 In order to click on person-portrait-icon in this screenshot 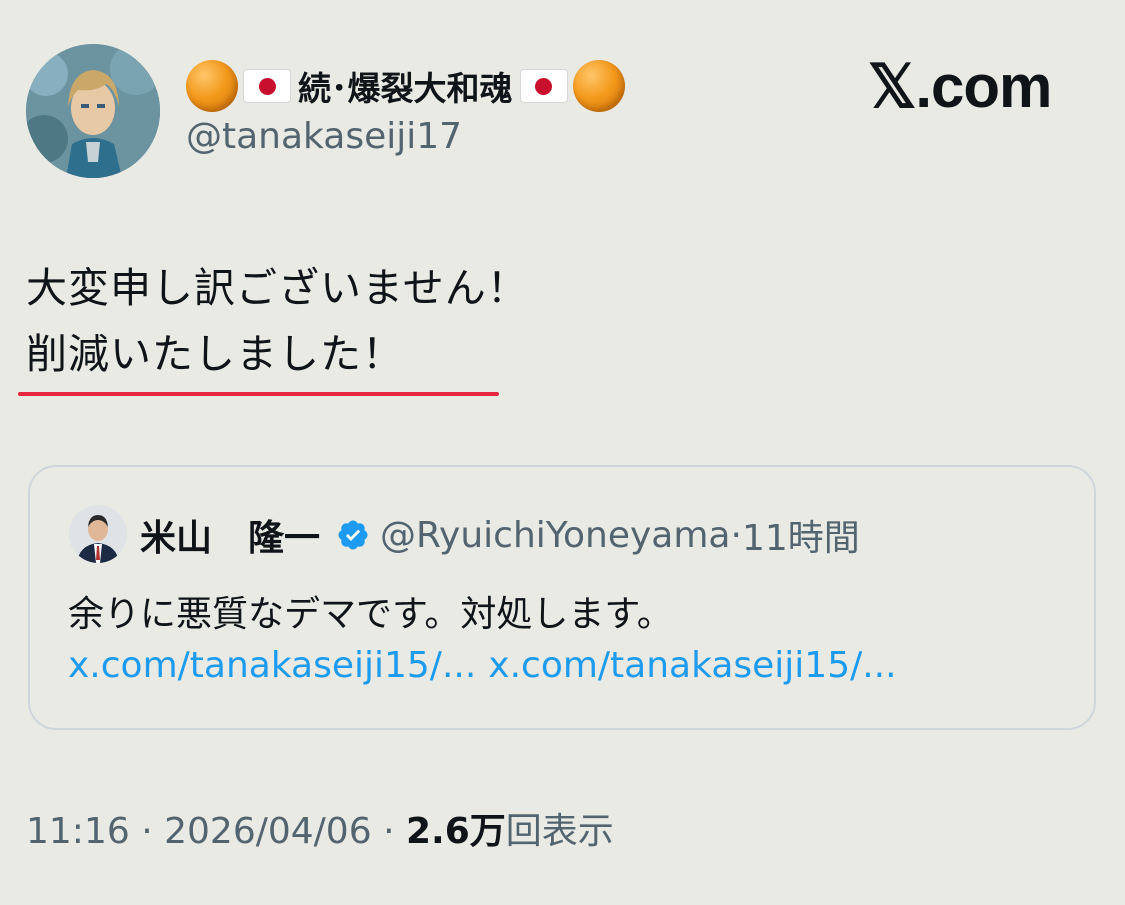, I will do `click(98, 534)`.